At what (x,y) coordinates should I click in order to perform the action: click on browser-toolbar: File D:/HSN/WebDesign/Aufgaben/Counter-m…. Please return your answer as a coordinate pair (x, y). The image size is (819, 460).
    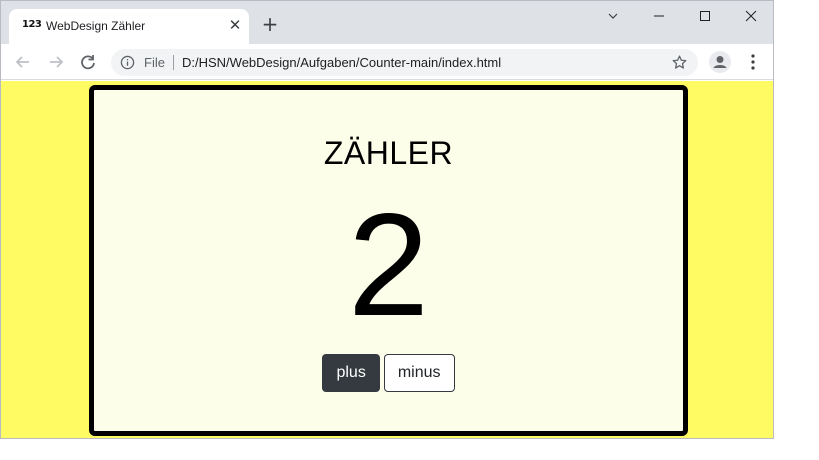
    Looking at the image, I should click on (387, 62).